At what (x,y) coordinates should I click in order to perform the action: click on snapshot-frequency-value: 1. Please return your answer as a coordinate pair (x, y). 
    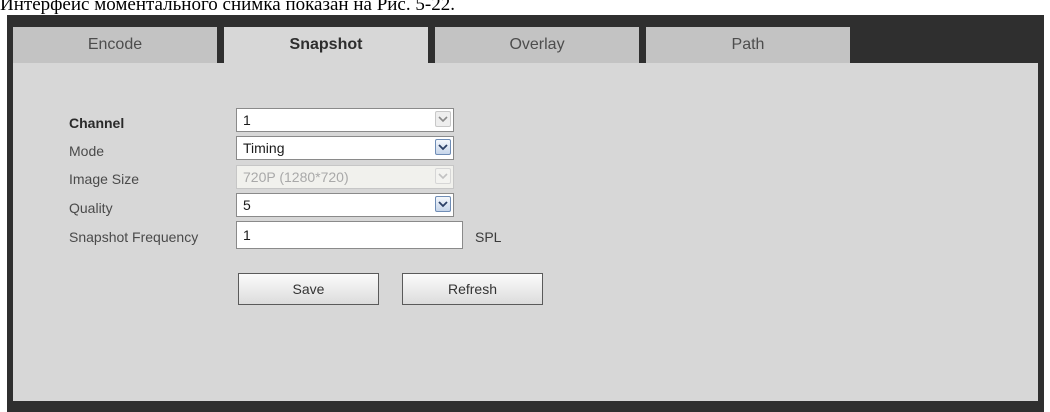
    Looking at the image, I should click on (247, 235).